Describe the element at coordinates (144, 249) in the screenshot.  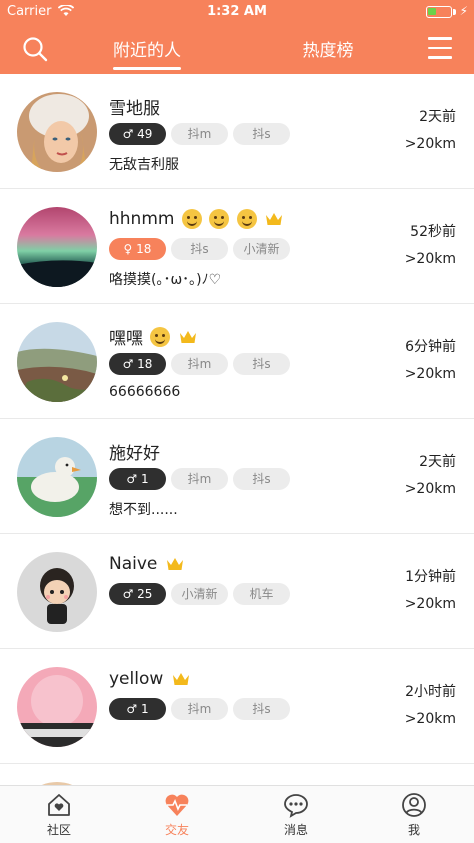
I see `age-value: 18` at that location.